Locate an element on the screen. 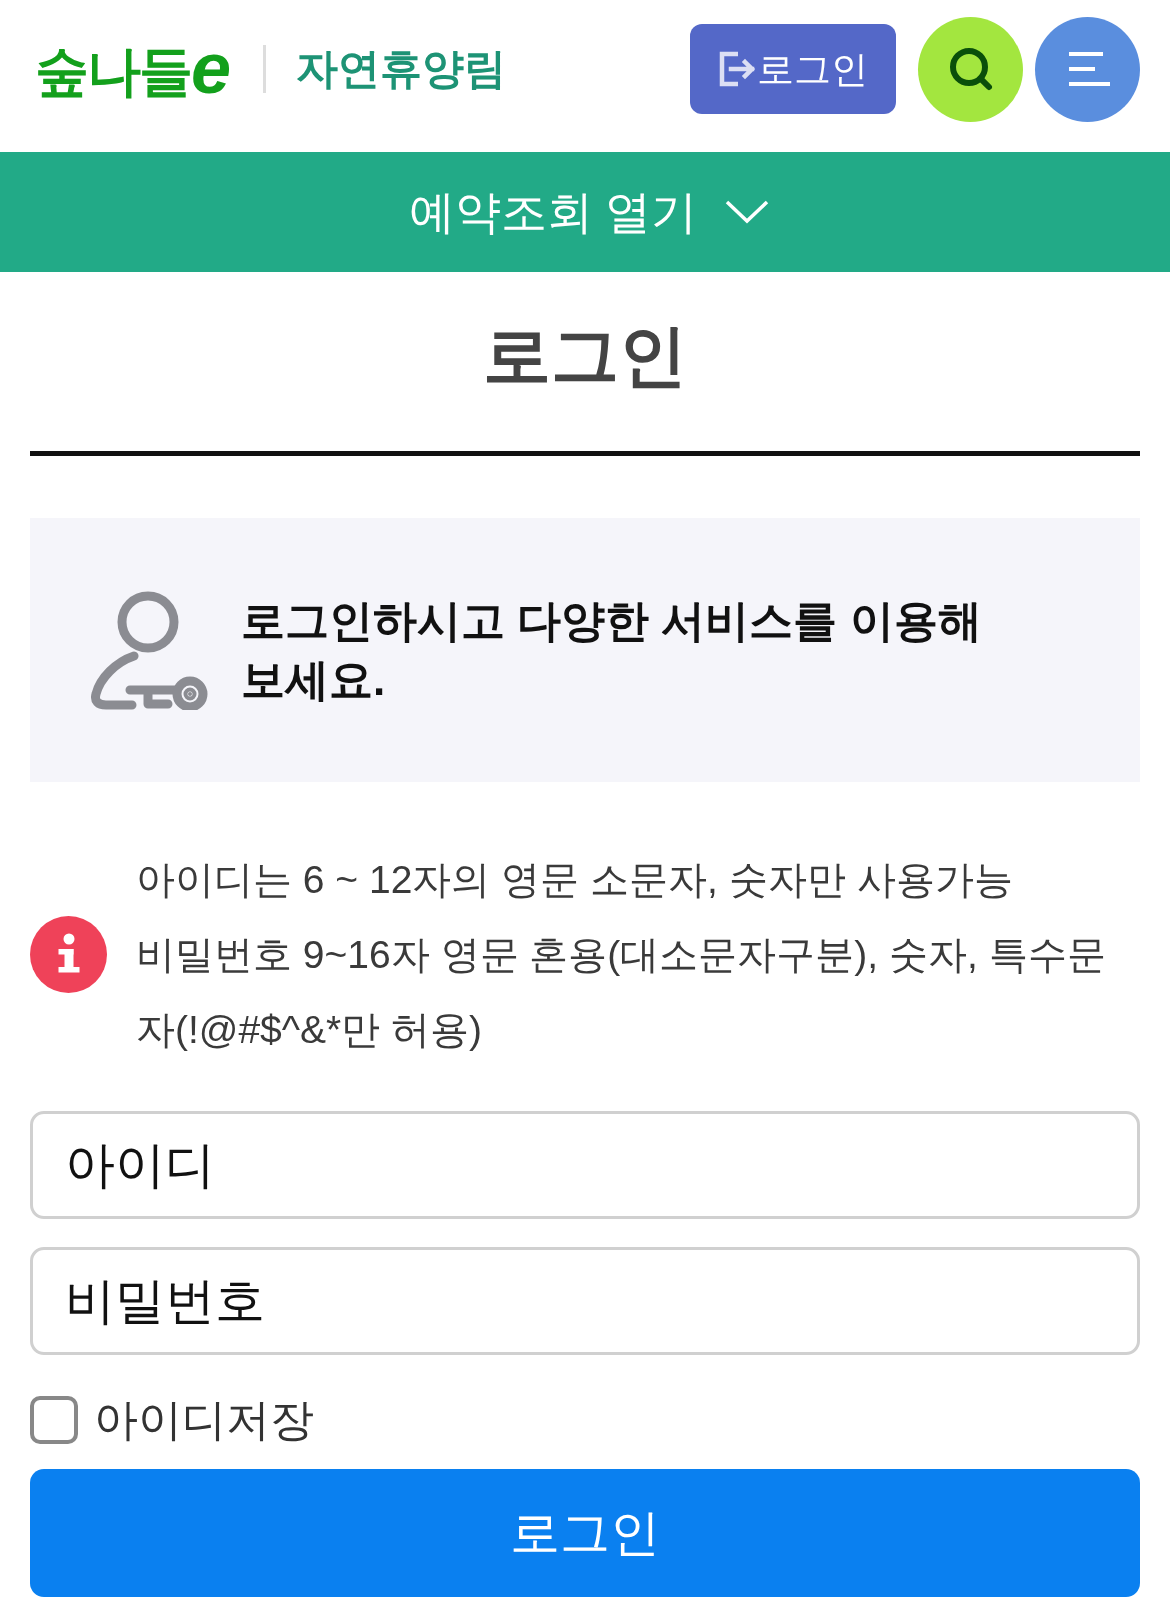 The height and width of the screenshot is (1609, 1170). user-key-icon is located at coordinates (150, 650).